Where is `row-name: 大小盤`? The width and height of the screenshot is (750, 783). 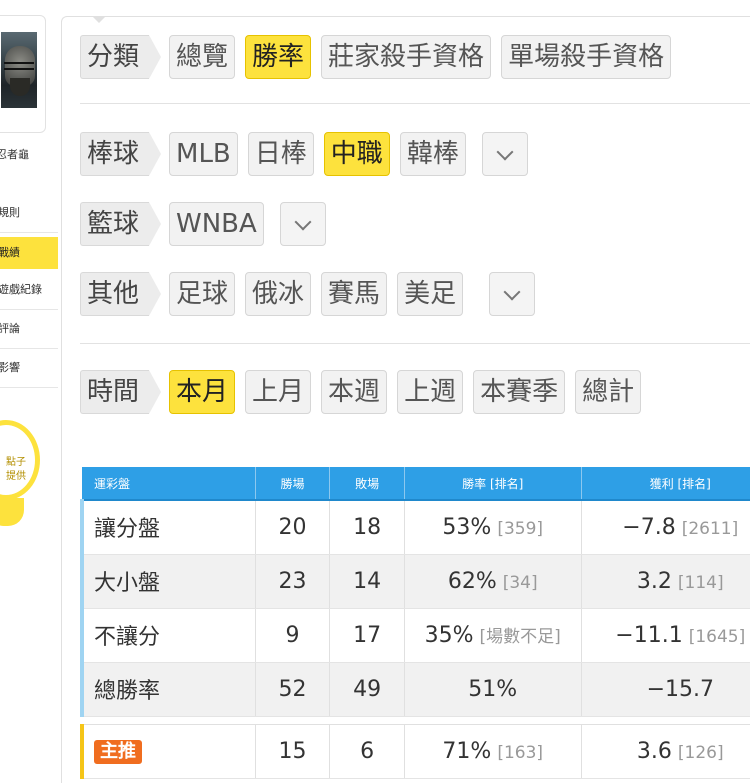
row-name: 大小盤 is located at coordinates (167, 581).